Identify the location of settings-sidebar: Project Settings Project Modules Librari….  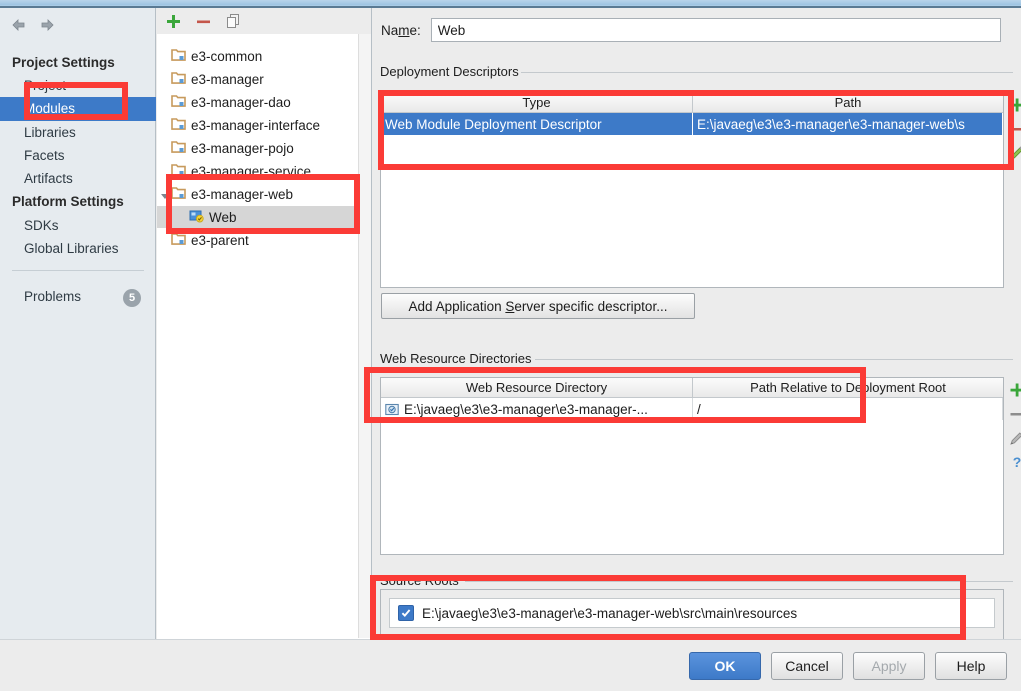
(78, 323).